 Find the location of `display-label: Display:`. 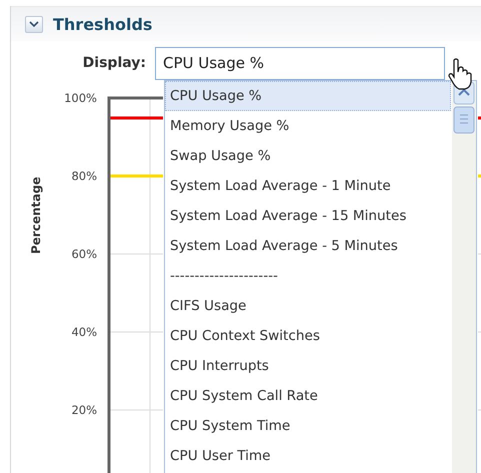

display-label: Display: is located at coordinates (114, 63).